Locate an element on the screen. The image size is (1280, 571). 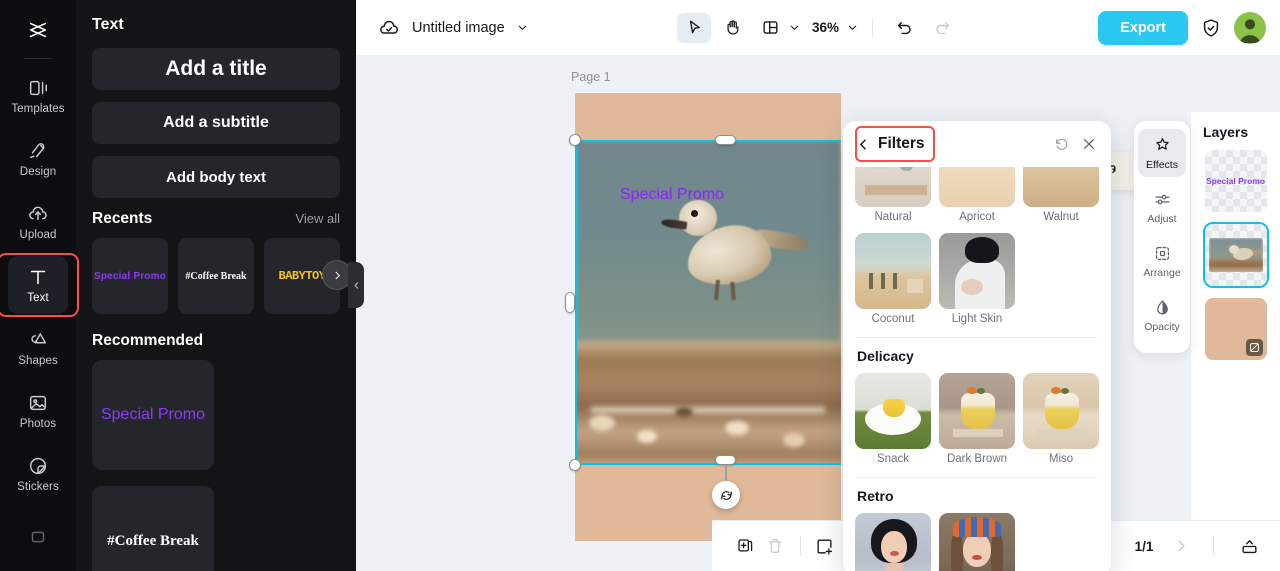
next-page-button is located at coordinates (1181, 546).